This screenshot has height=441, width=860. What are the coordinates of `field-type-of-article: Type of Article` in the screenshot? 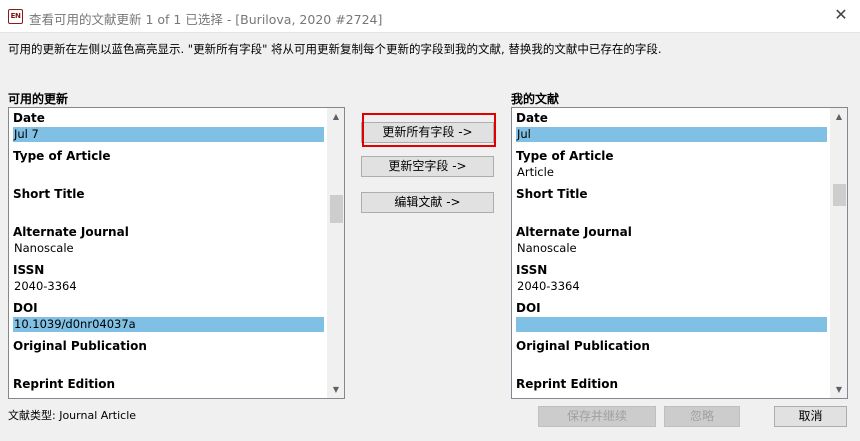 It's located at (168, 165).